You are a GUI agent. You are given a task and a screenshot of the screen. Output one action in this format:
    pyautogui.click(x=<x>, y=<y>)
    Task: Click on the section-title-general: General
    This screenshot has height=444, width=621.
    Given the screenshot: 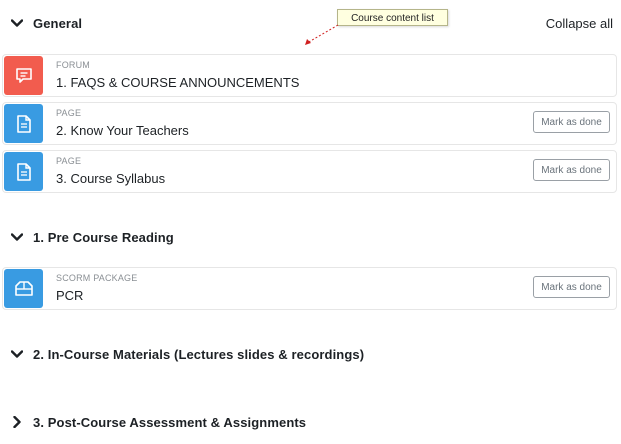 What is the action you would take?
    pyautogui.click(x=57, y=23)
    